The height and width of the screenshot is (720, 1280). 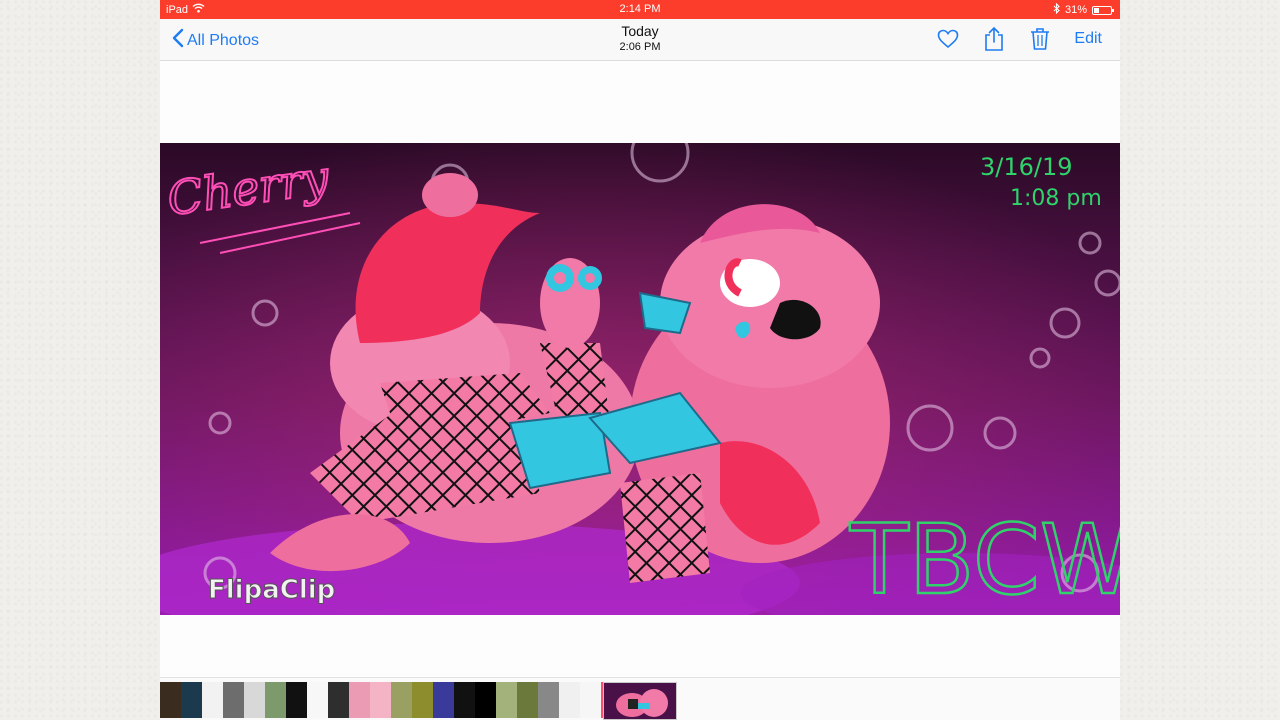 I want to click on thumbnail-list, so click(x=391, y=700).